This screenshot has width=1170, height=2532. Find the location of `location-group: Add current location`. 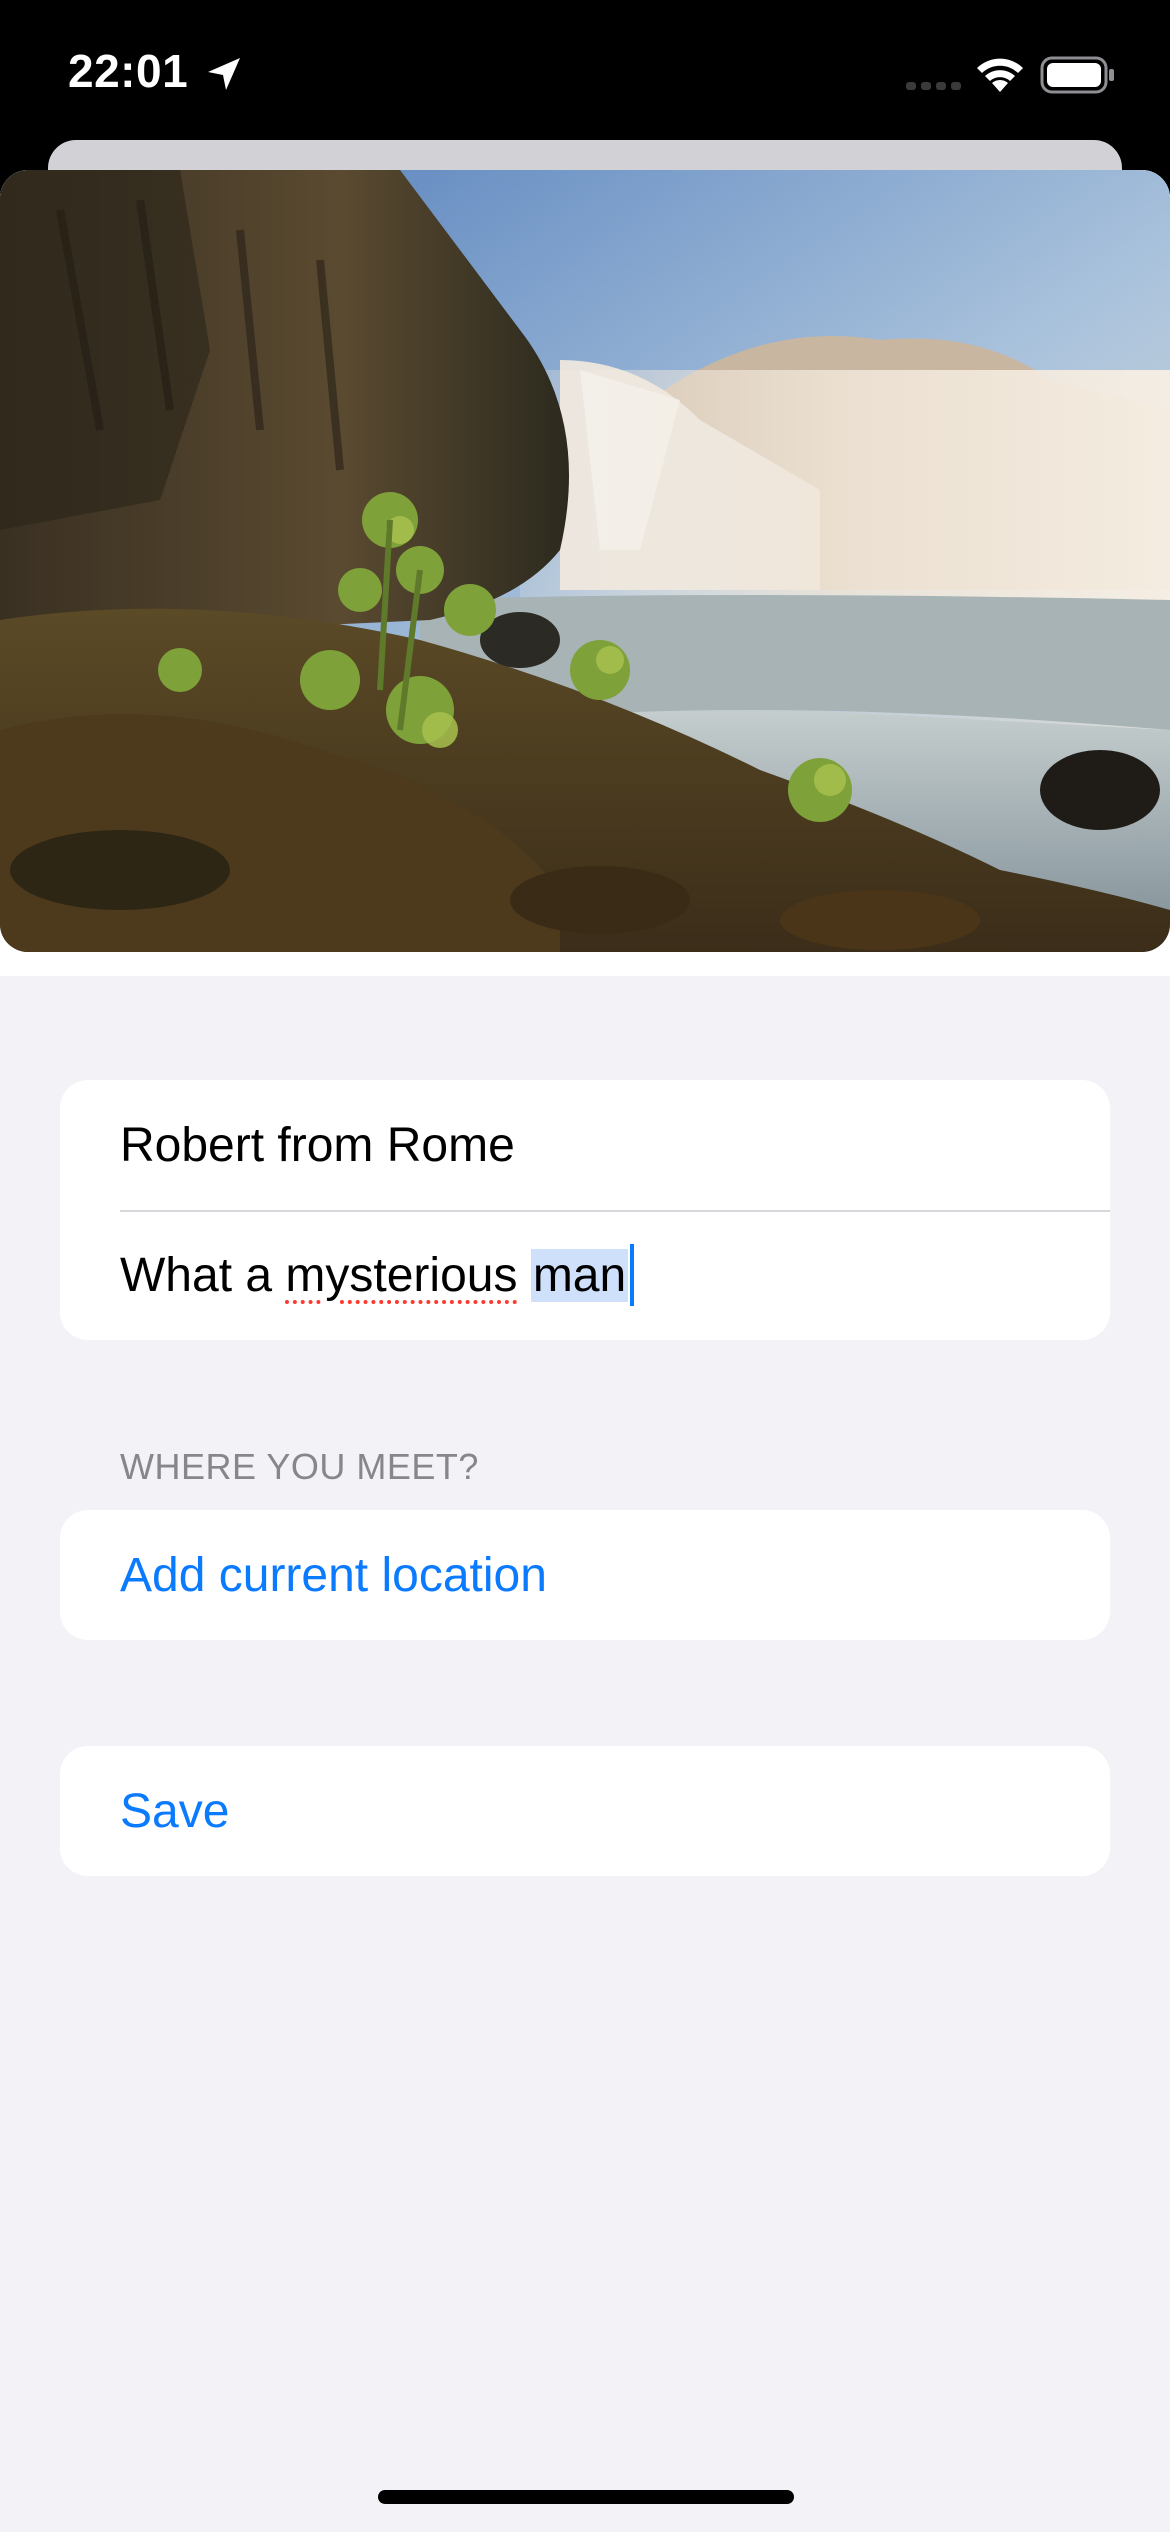

location-group: Add current location is located at coordinates (585, 1575).